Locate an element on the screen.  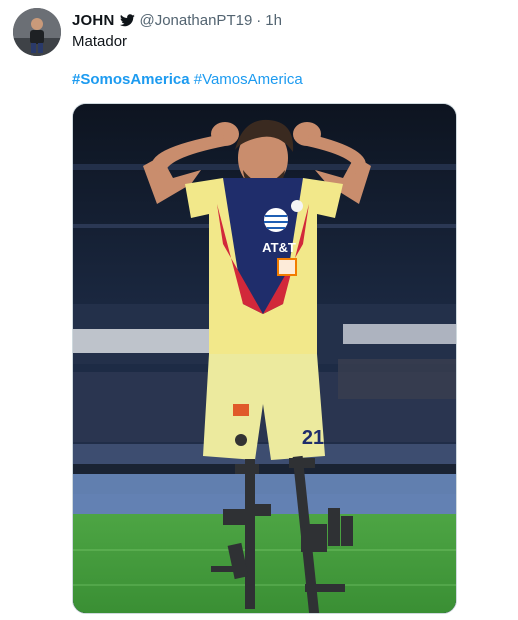
pitch is located at coordinates (264, 563).